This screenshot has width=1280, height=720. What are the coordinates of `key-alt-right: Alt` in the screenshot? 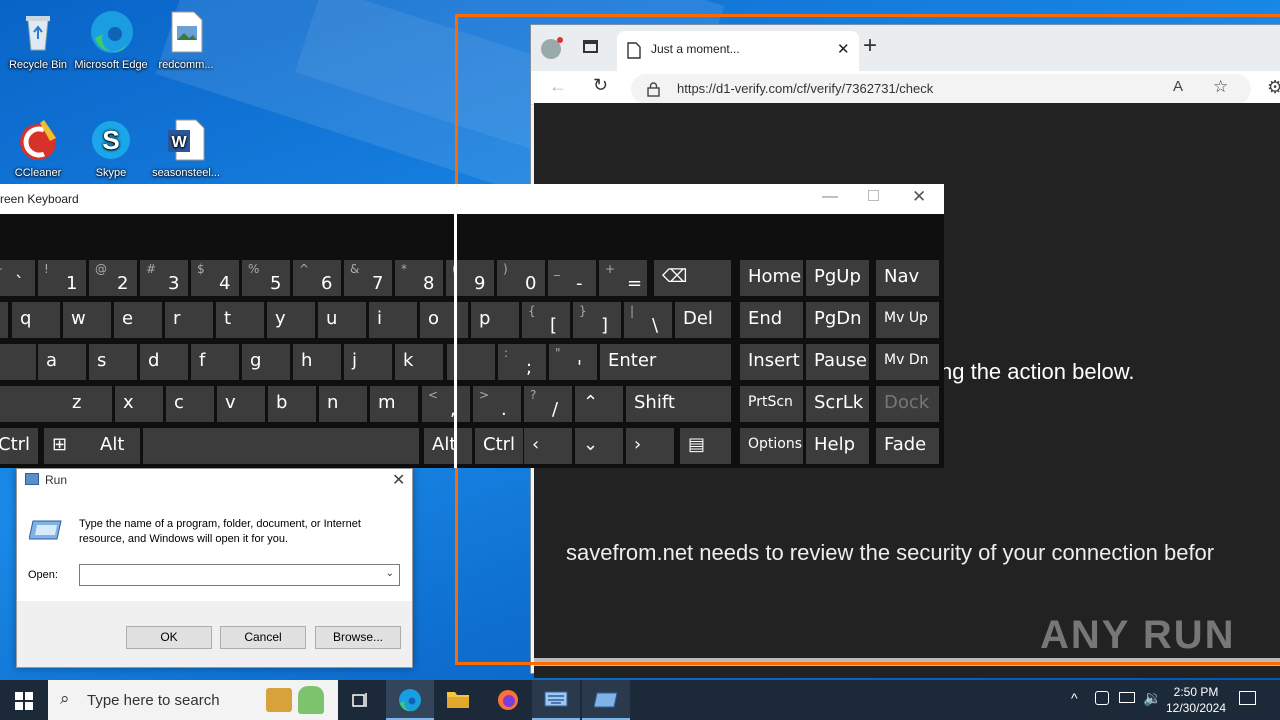 It's located at (448, 446).